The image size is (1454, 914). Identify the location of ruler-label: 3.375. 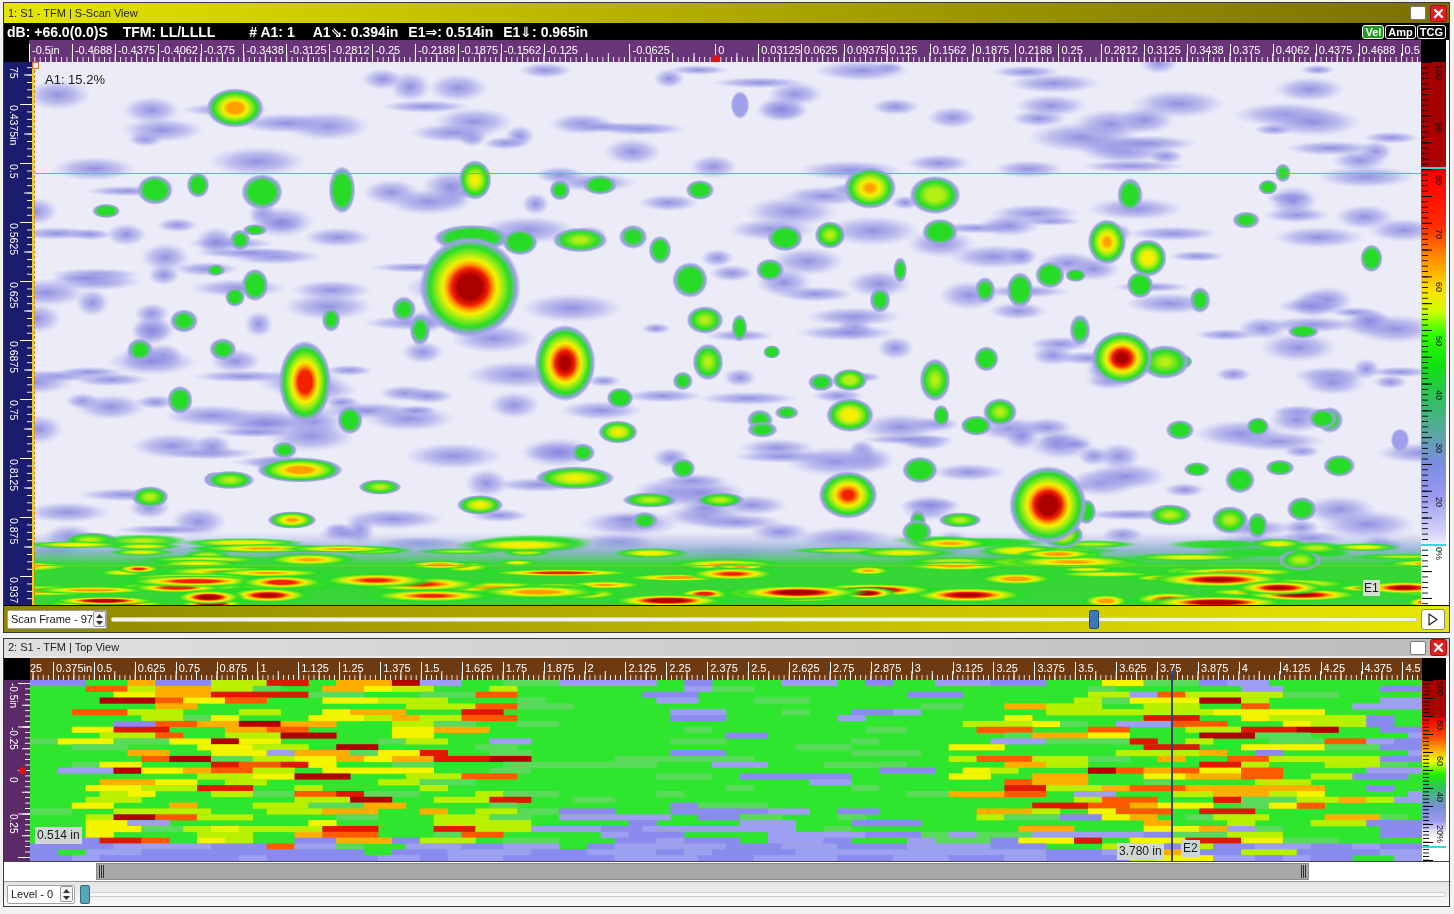
(1049, 668).